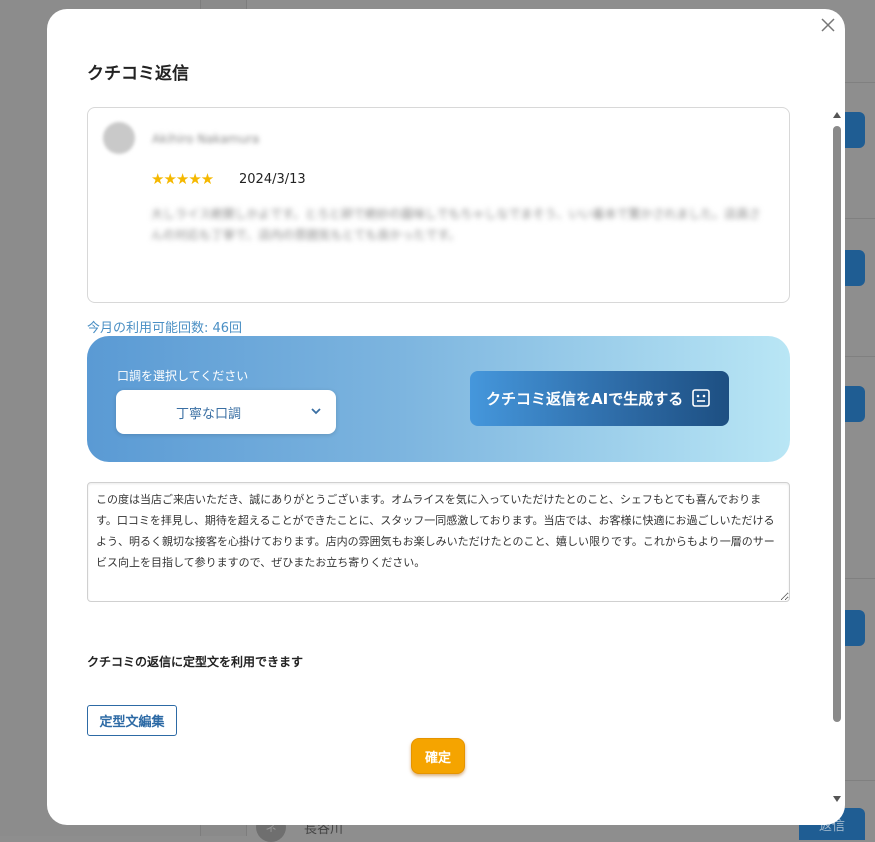  Describe the element at coordinates (138, 74) in the screenshot. I see `modal-title: クチコミ返信` at that location.